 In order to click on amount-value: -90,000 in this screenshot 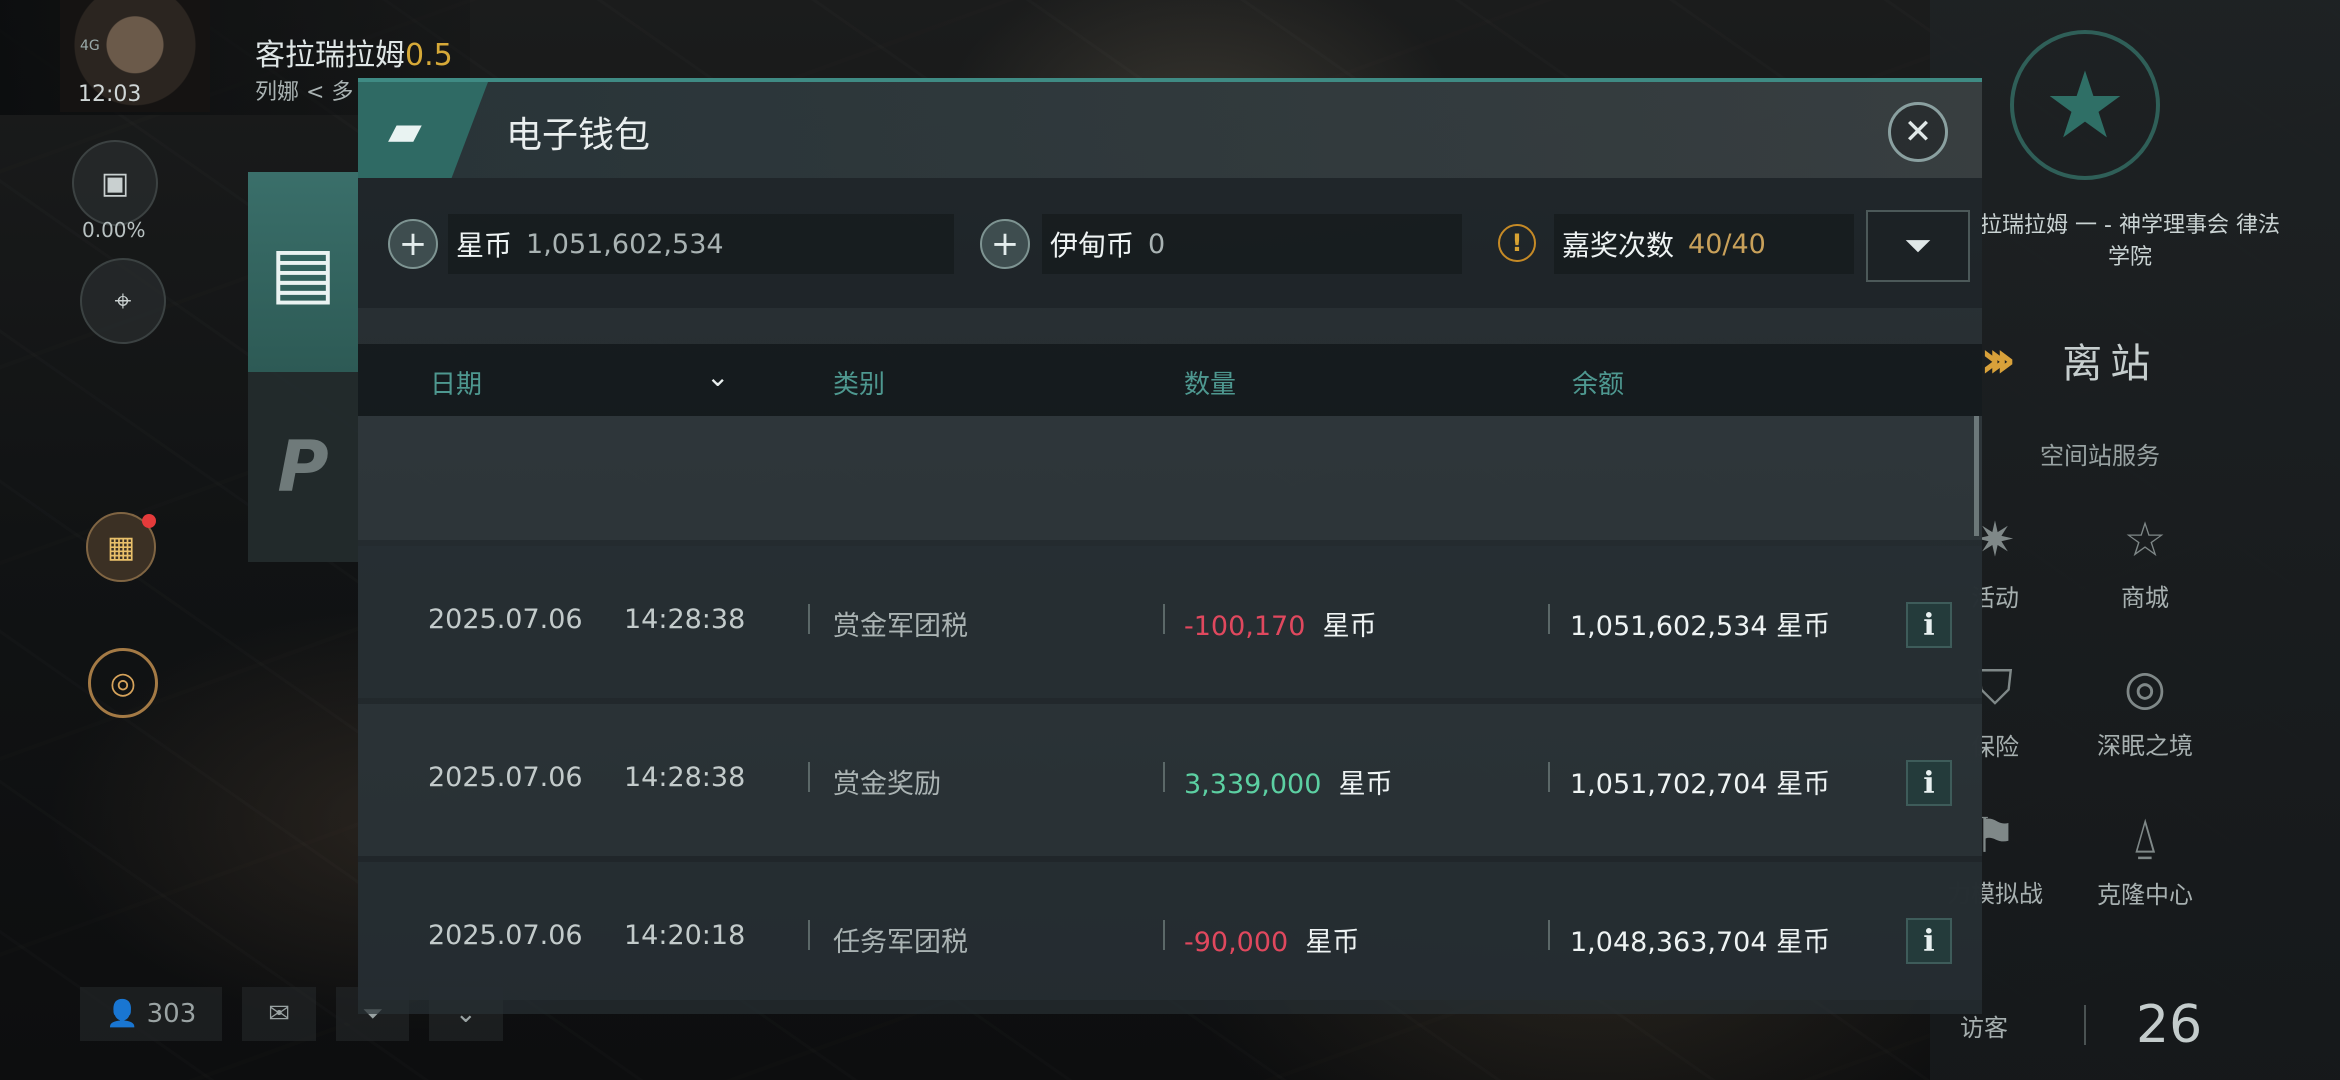, I will do `click(1236, 942)`.